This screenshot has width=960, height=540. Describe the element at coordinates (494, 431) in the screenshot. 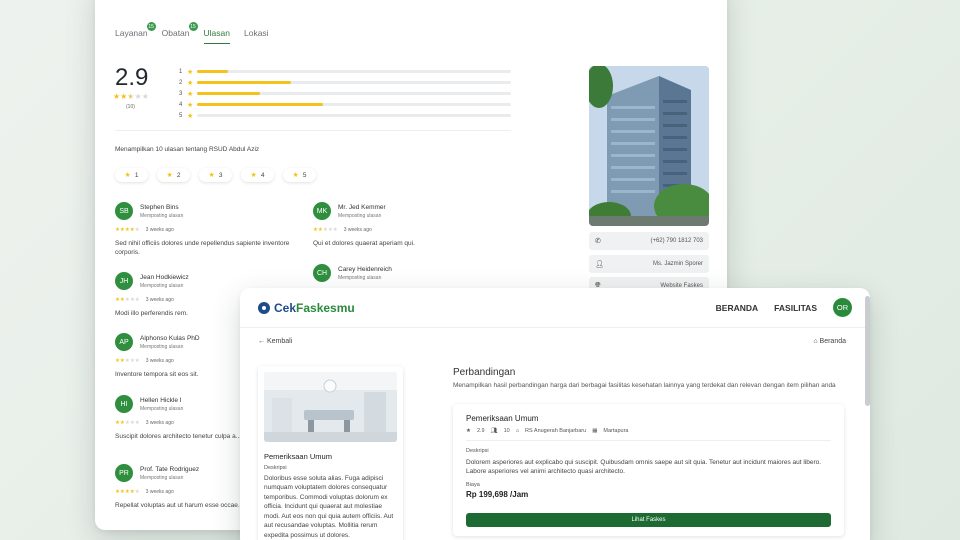

I see `users-icon: 👥︎` at that location.